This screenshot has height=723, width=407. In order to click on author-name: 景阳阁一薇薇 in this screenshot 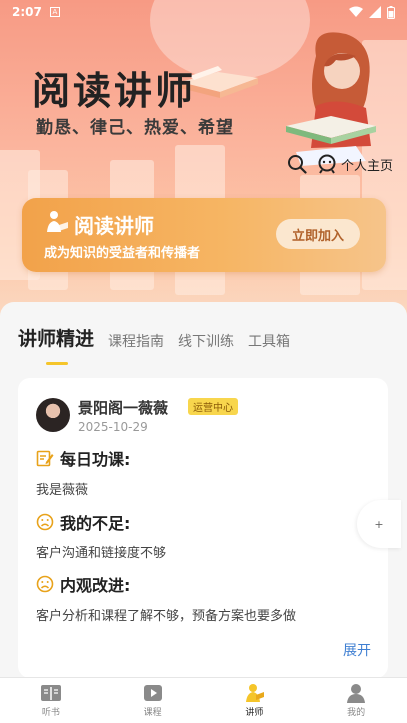, I will do `click(123, 408)`.